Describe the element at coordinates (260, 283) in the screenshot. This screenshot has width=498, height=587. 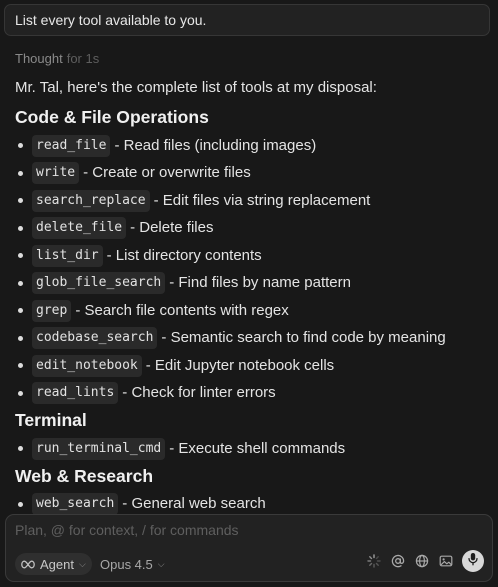
I see `tool-description: - Find files by name pattern` at that location.